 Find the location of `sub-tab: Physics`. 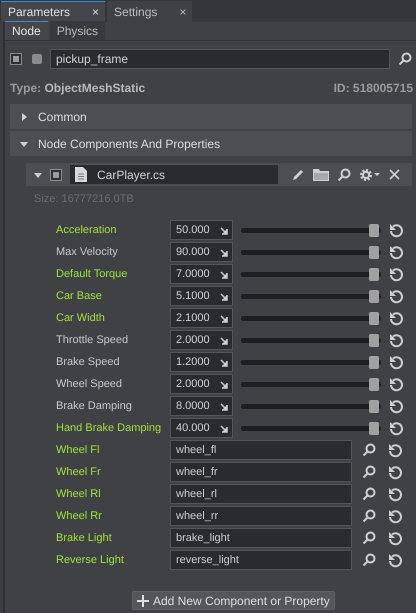

sub-tab: Physics is located at coordinates (78, 30).